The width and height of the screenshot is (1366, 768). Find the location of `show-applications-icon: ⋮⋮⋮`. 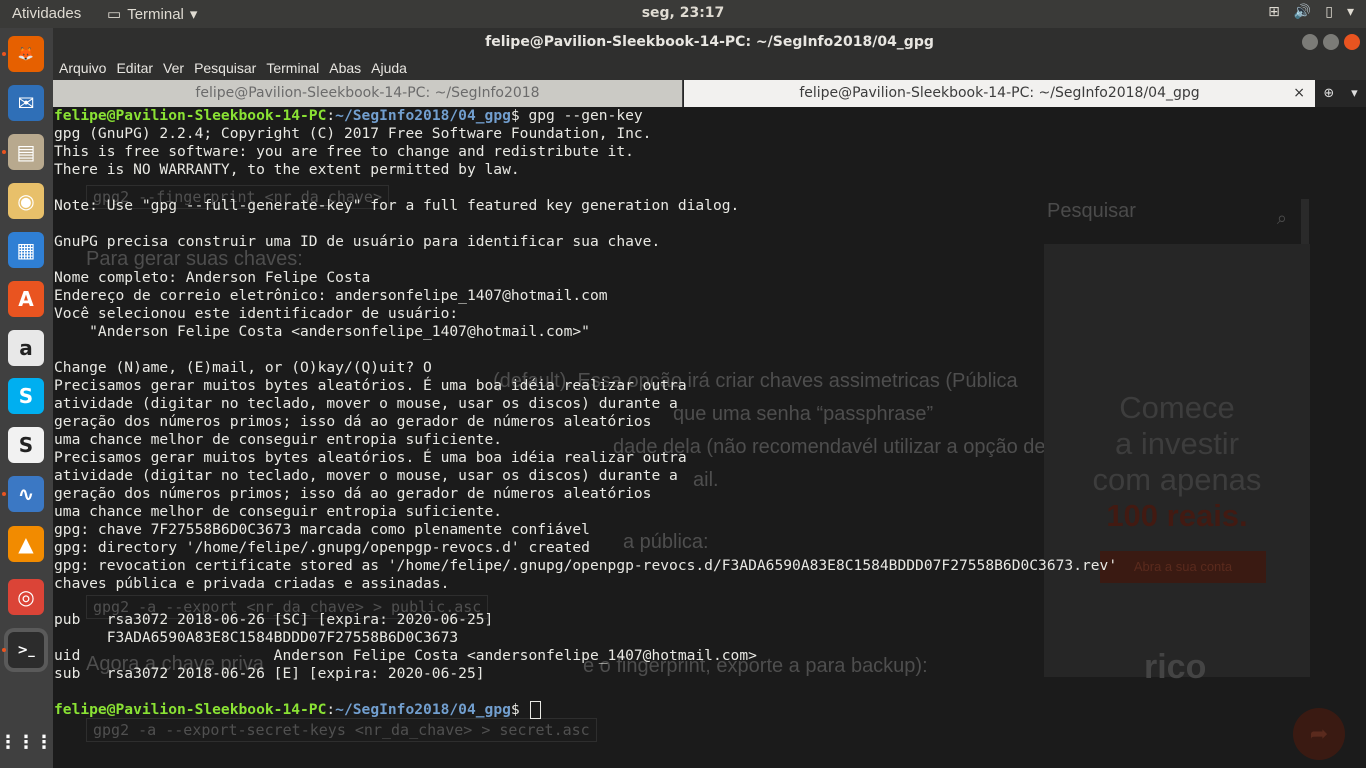

show-applications-icon: ⋮⋮⋮ is located at coordinates (26, 742).